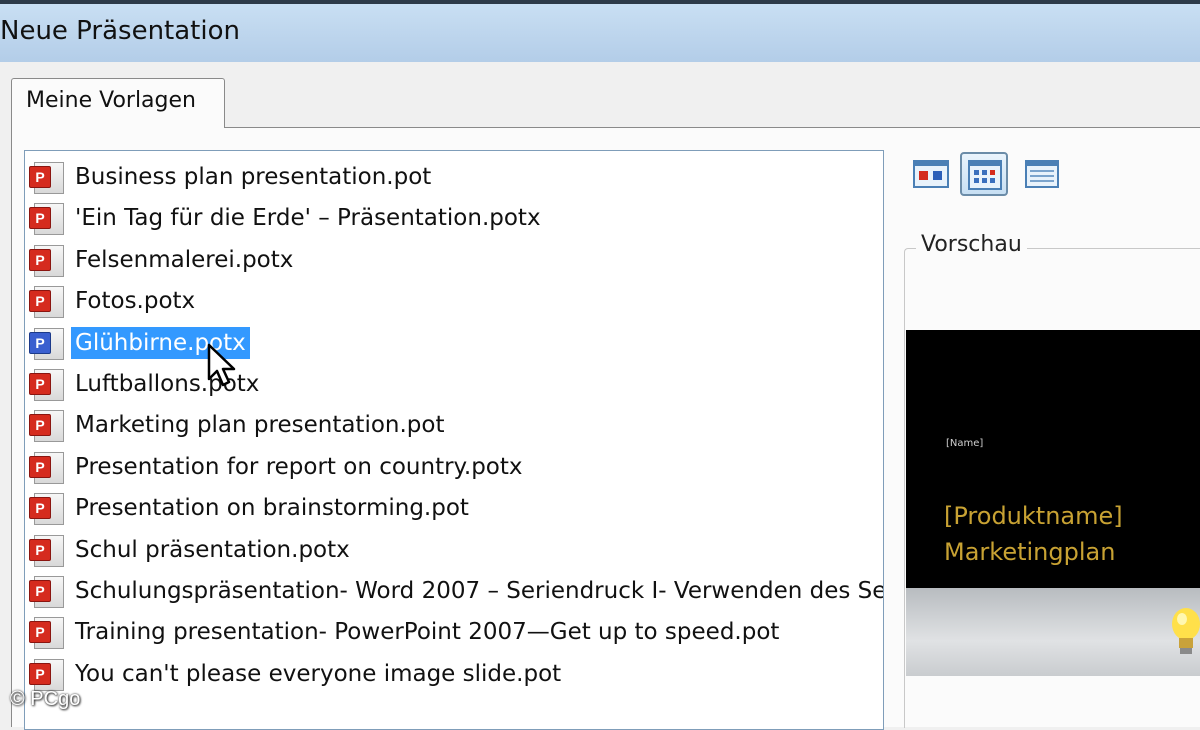  What do you see at coordinates (260, 425) in the screenshot?
I see `list-item-label: Marketing plan presentation.pot` at bounding box center [260, 425].